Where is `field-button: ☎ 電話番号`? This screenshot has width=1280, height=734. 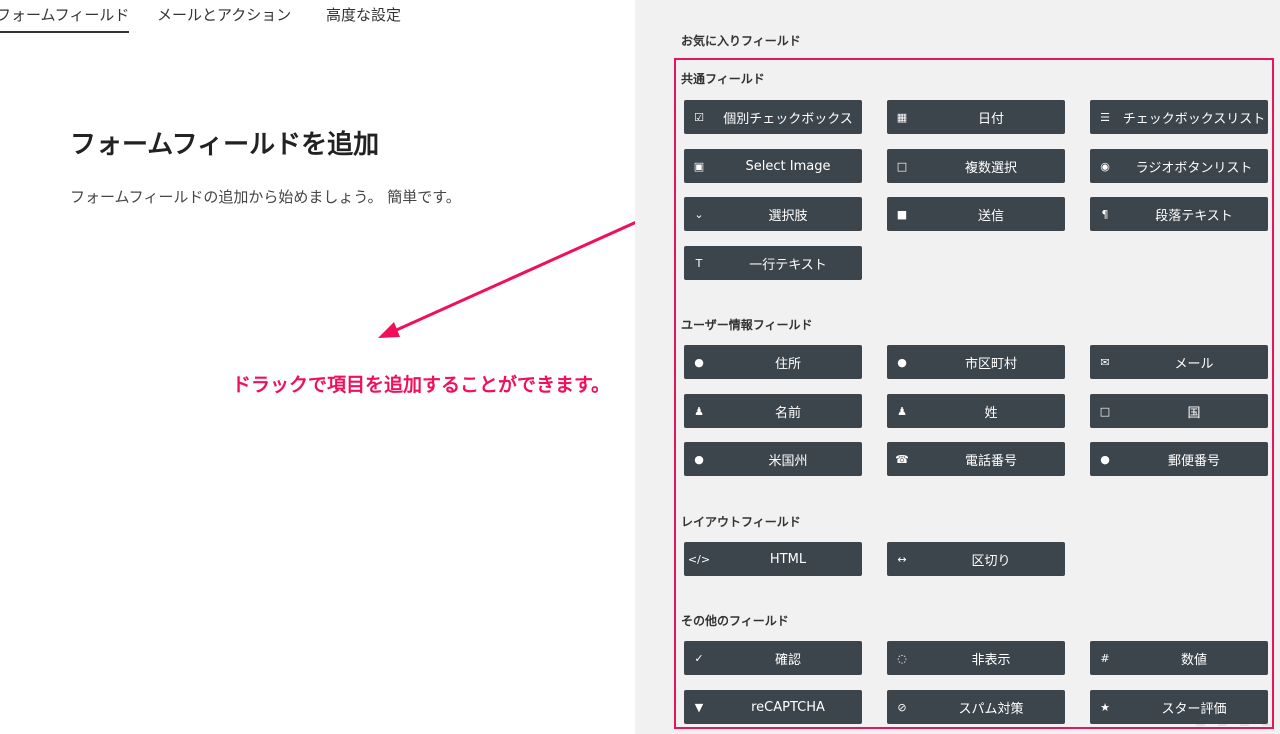
field-button: ☎ 電話番号 is located at coordinates (976, 459).